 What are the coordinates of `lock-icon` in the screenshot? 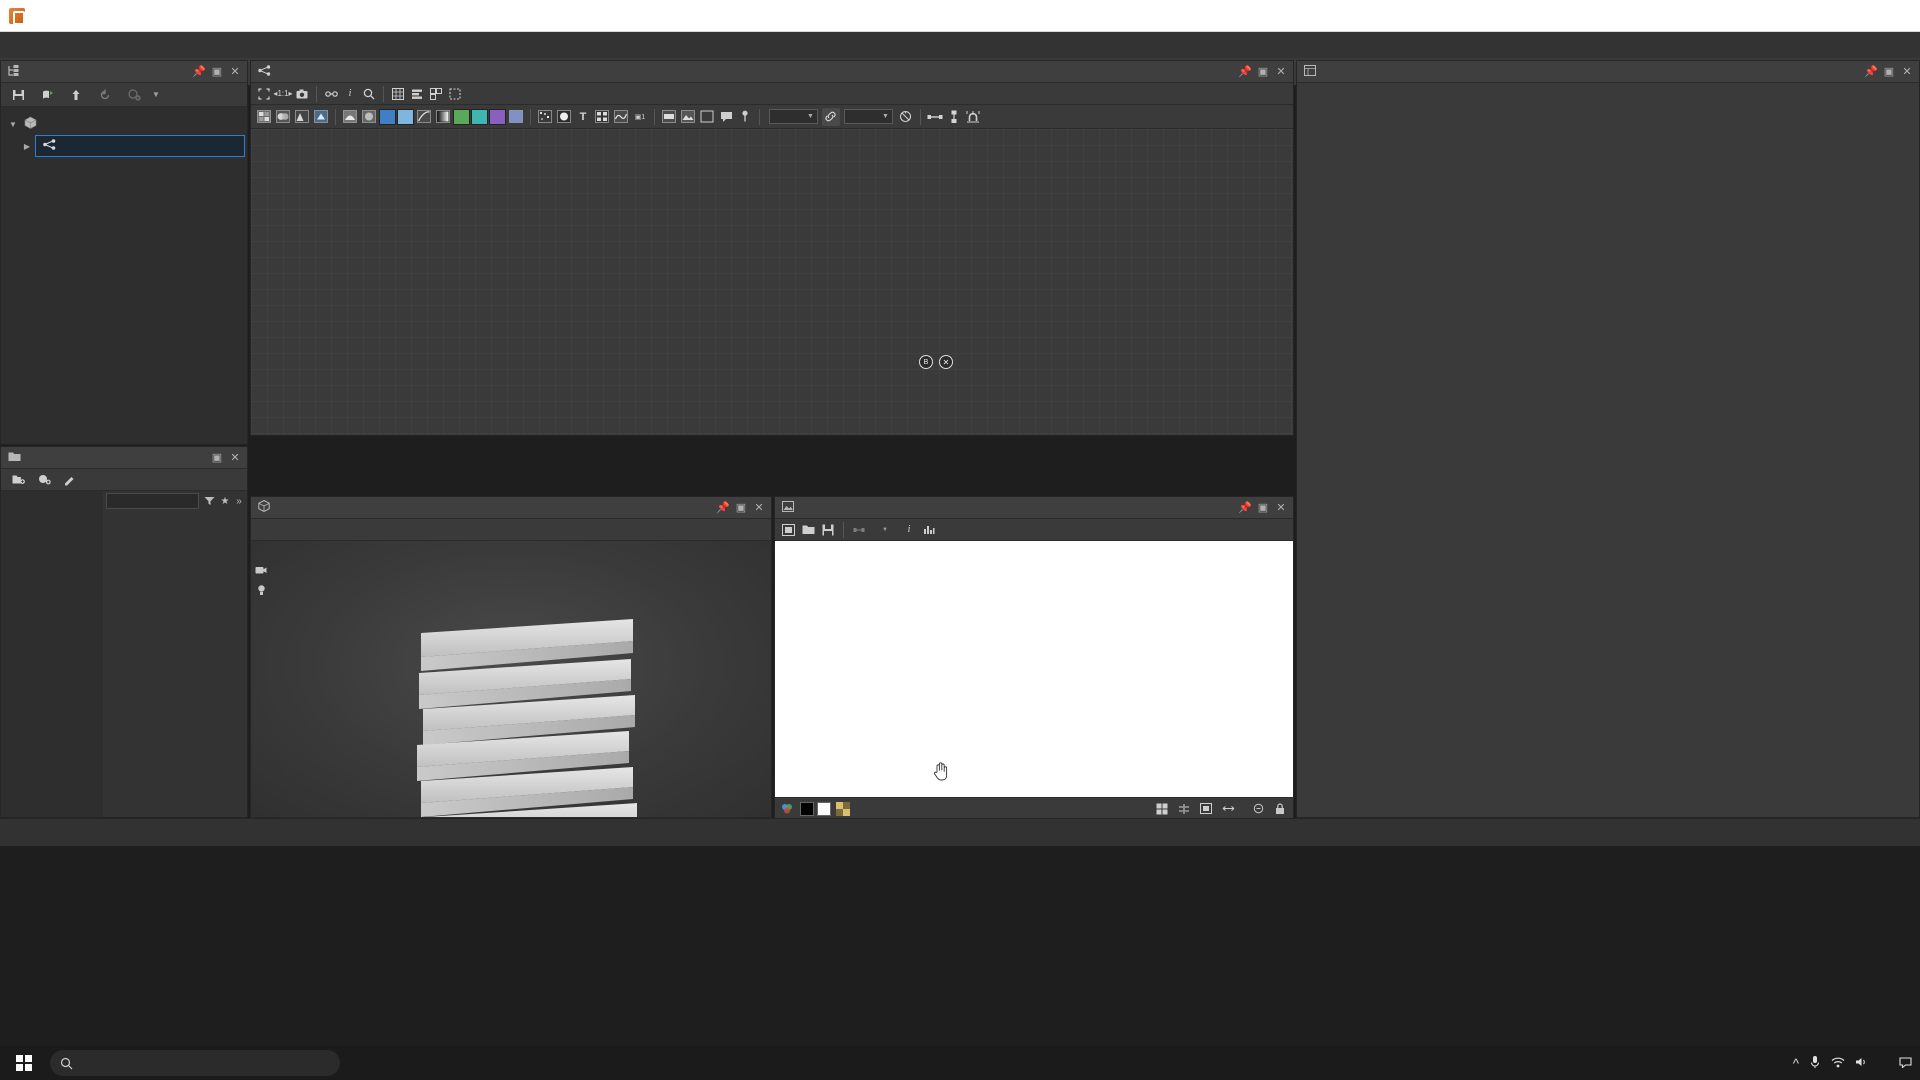 It's located at (1280, 809).